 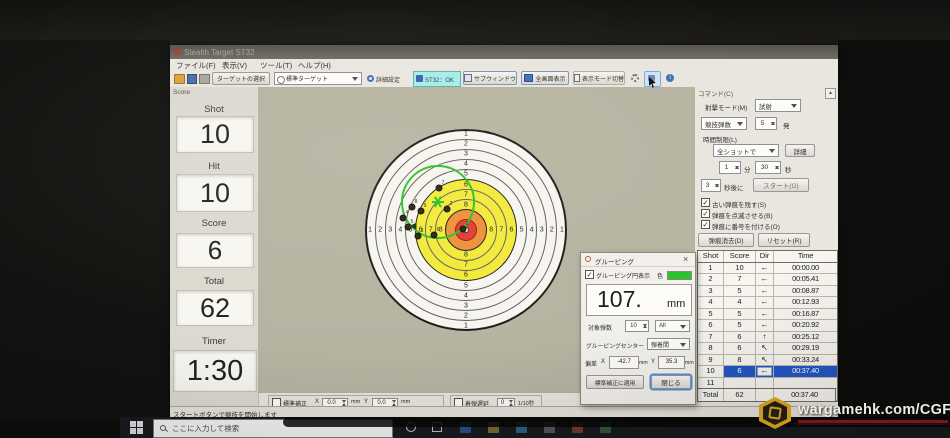 I want to click on view-mode-button: 表示モード切替, so click(x=599, y=78).